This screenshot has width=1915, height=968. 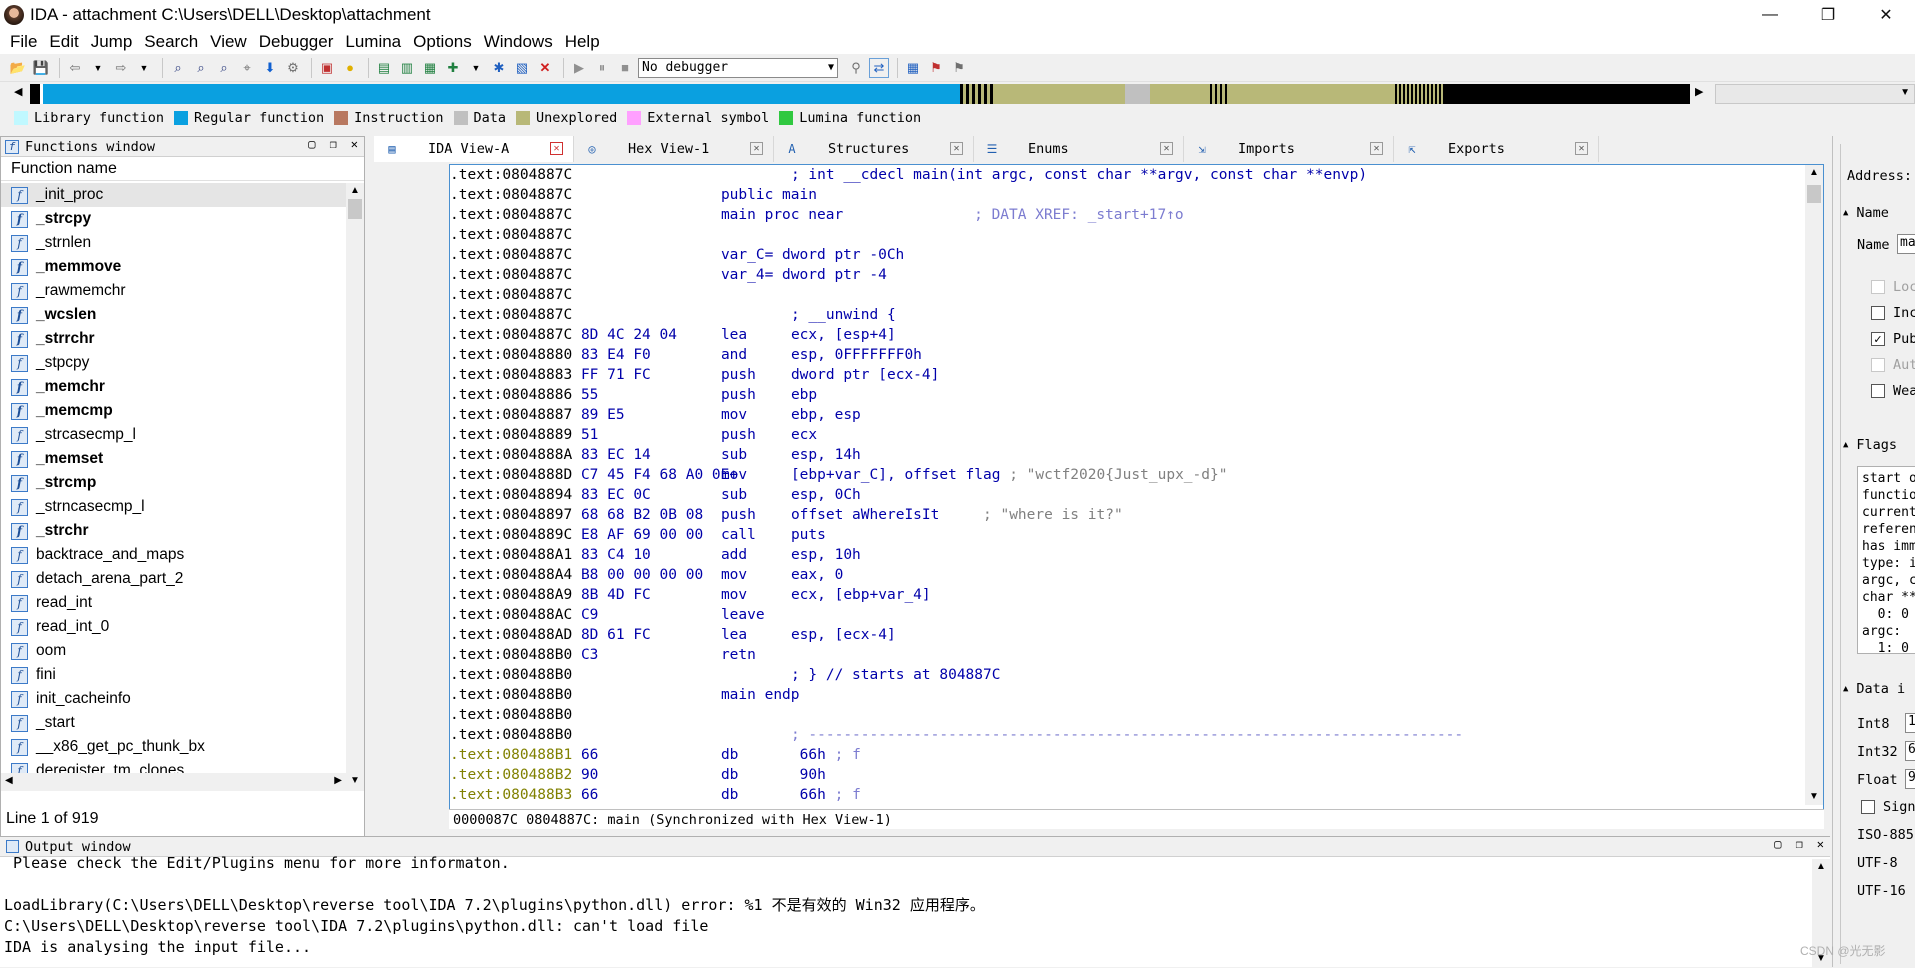 I want to click on disasm-line: .text:080488B1 66 db 66h ; f, so click(x=1127, y=755).